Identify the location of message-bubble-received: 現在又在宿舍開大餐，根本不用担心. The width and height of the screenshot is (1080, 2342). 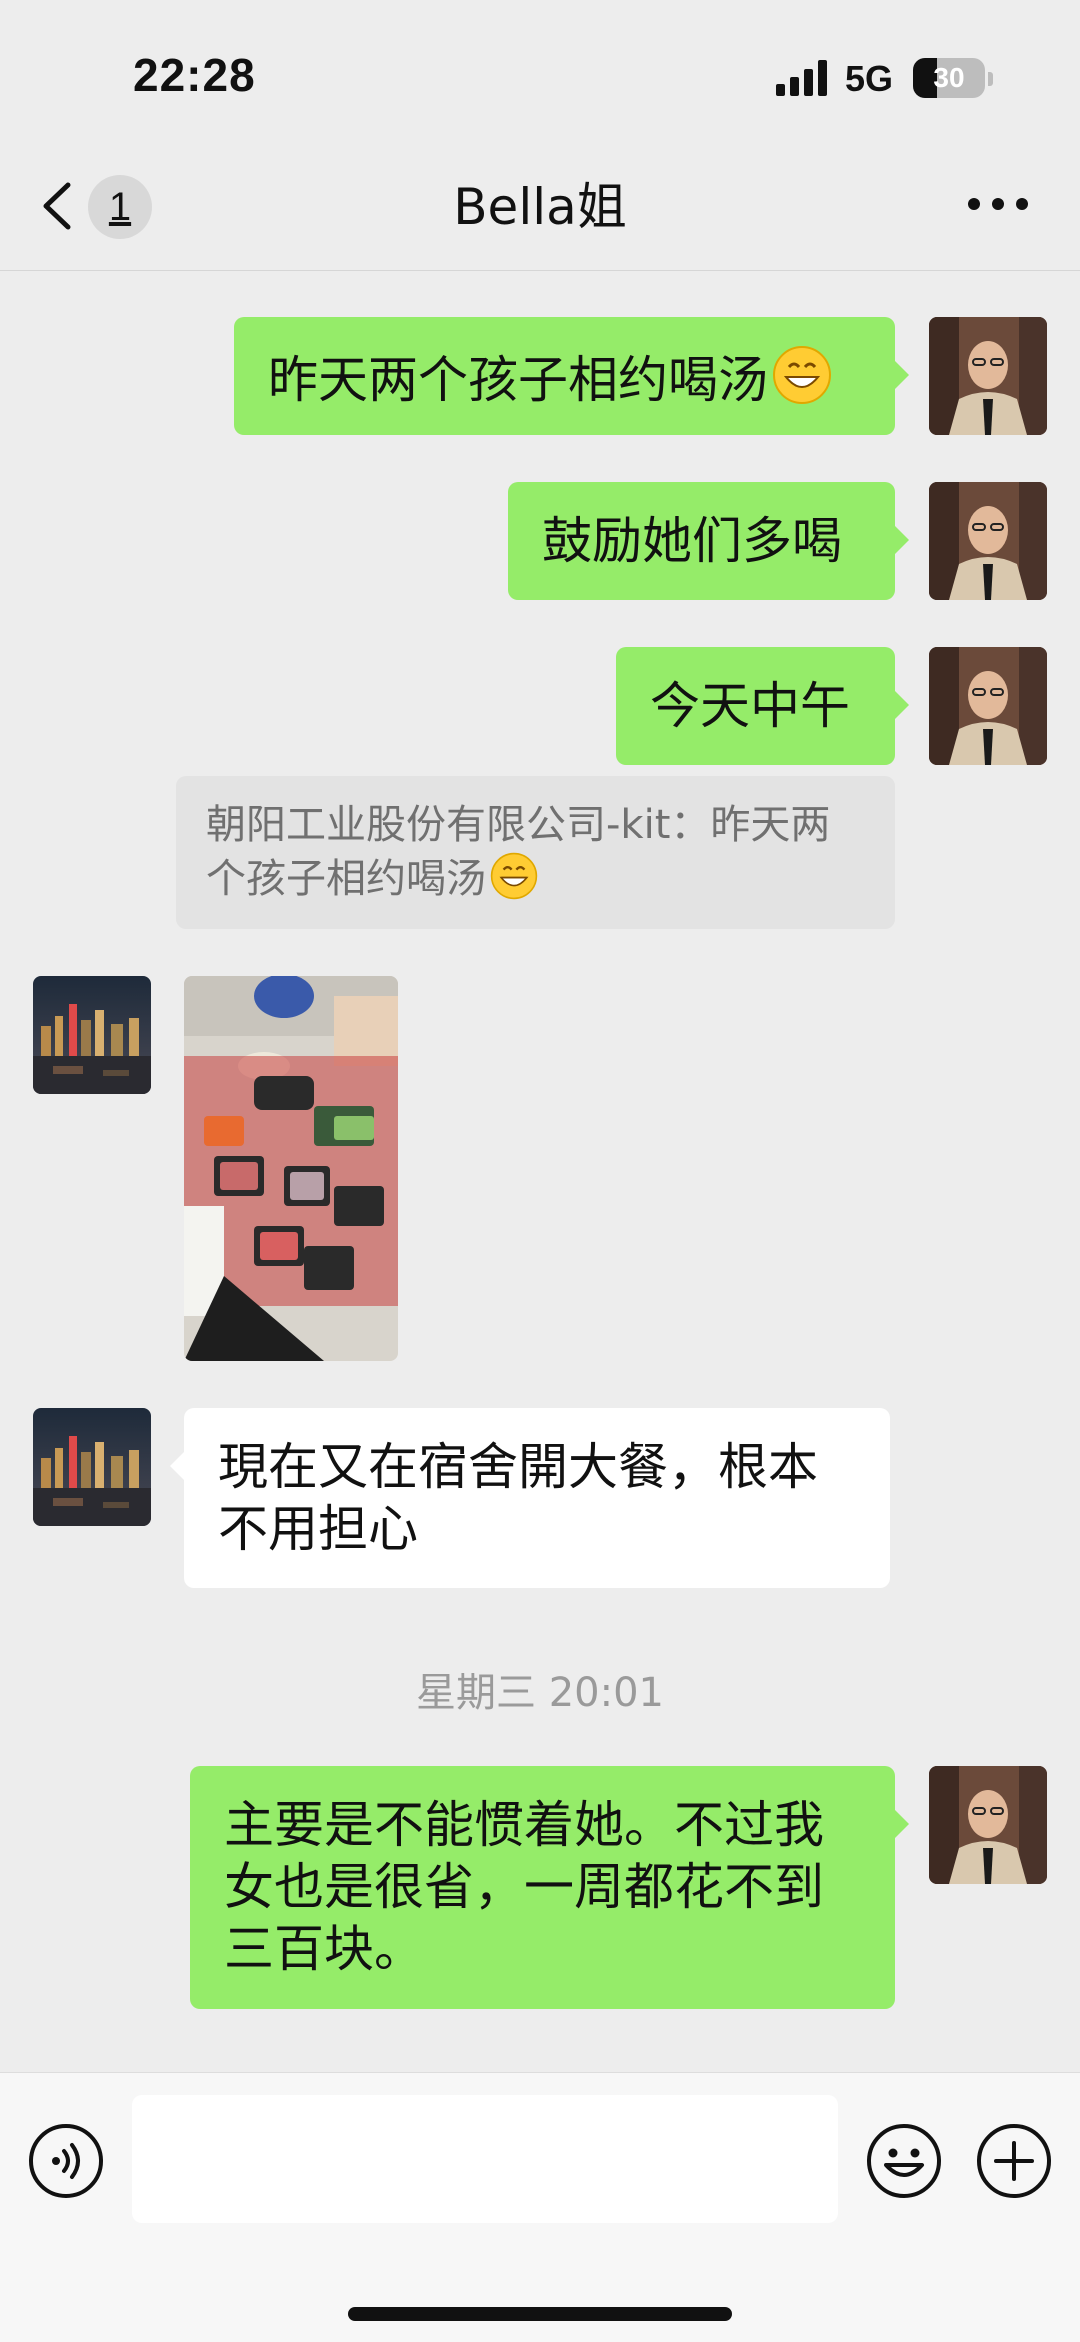
(530, 1498).